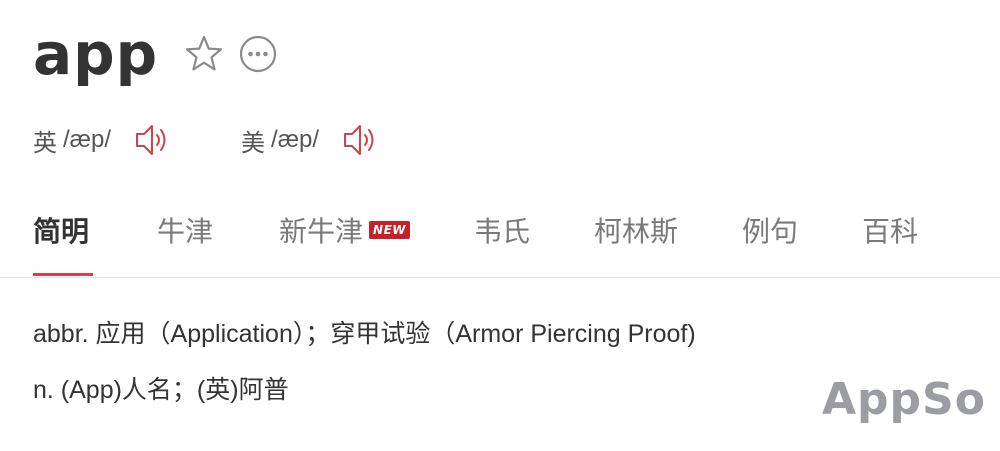 This screenshot has width=1000, height=451. Describe the element at coordinates (890, 238) in the screenshot. I see `tab-baike: 百科` at that location.